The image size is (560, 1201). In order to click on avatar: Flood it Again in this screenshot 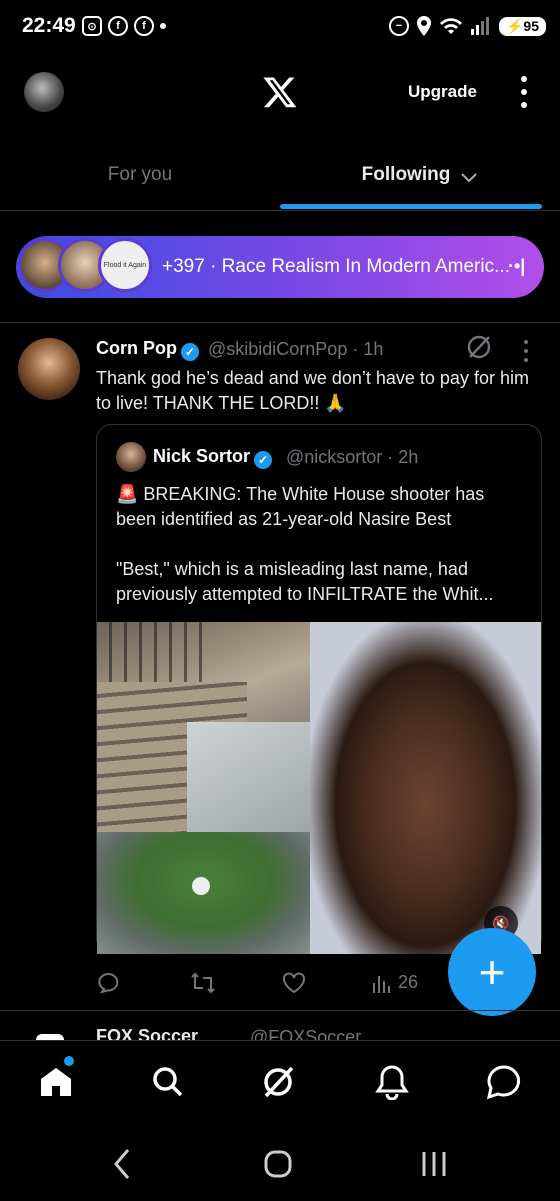, I will do `click(125, 265)`.